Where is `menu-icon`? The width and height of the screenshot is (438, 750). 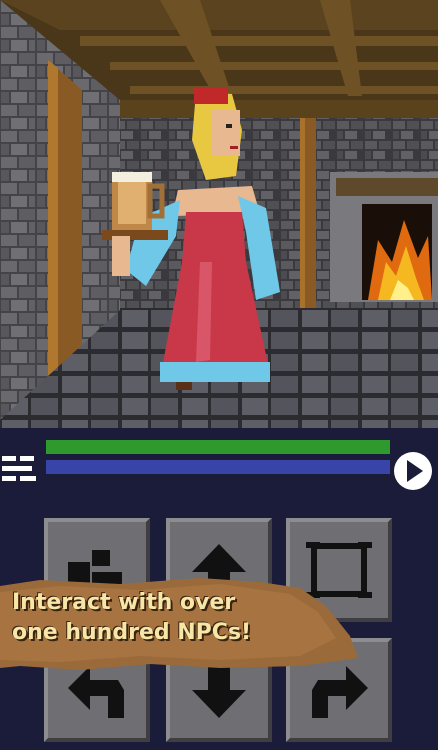 menu-icon is located at coordinates (19, 468).